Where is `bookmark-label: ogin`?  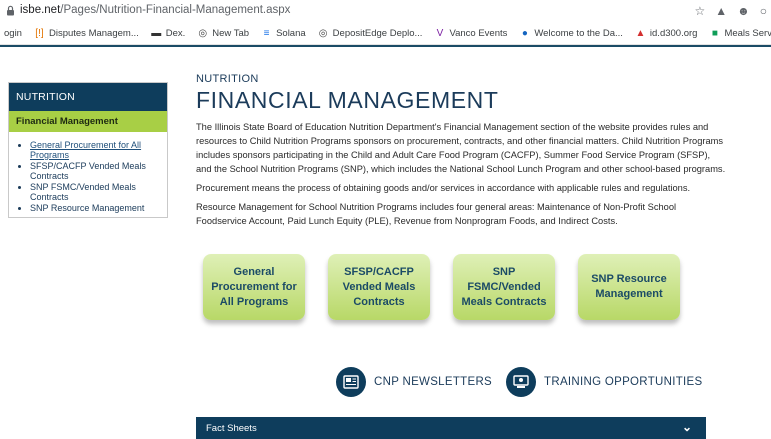
bookmark-label: ogin is located at coordinates (13, 33).